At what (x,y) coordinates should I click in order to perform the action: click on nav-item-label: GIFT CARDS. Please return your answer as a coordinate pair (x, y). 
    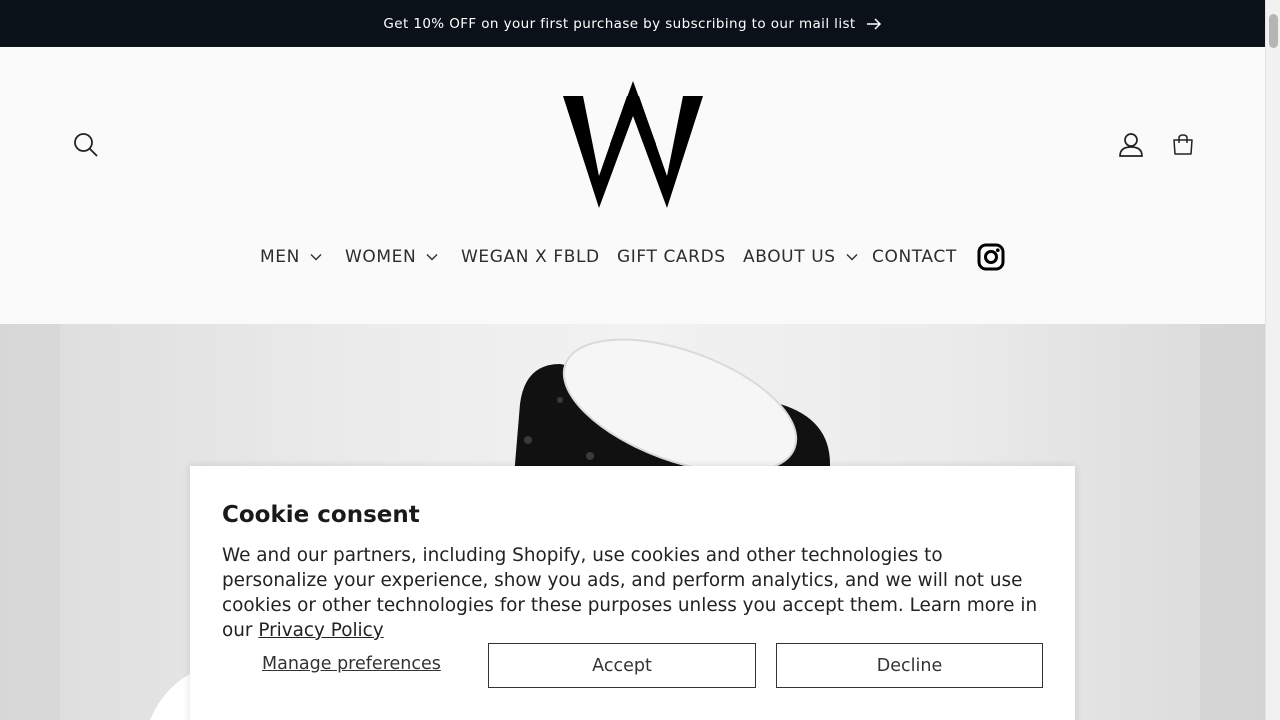
    Looking at the image, I should click on (671, 257).